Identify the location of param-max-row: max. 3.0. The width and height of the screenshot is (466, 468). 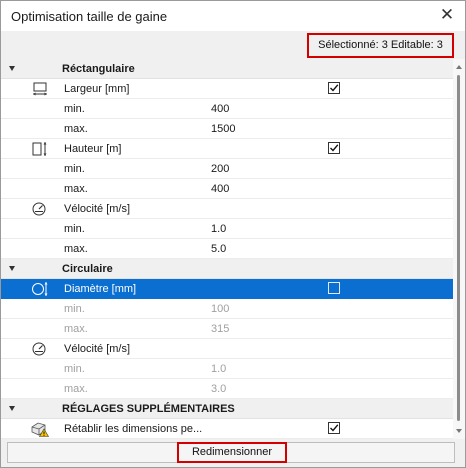
(233, 389).